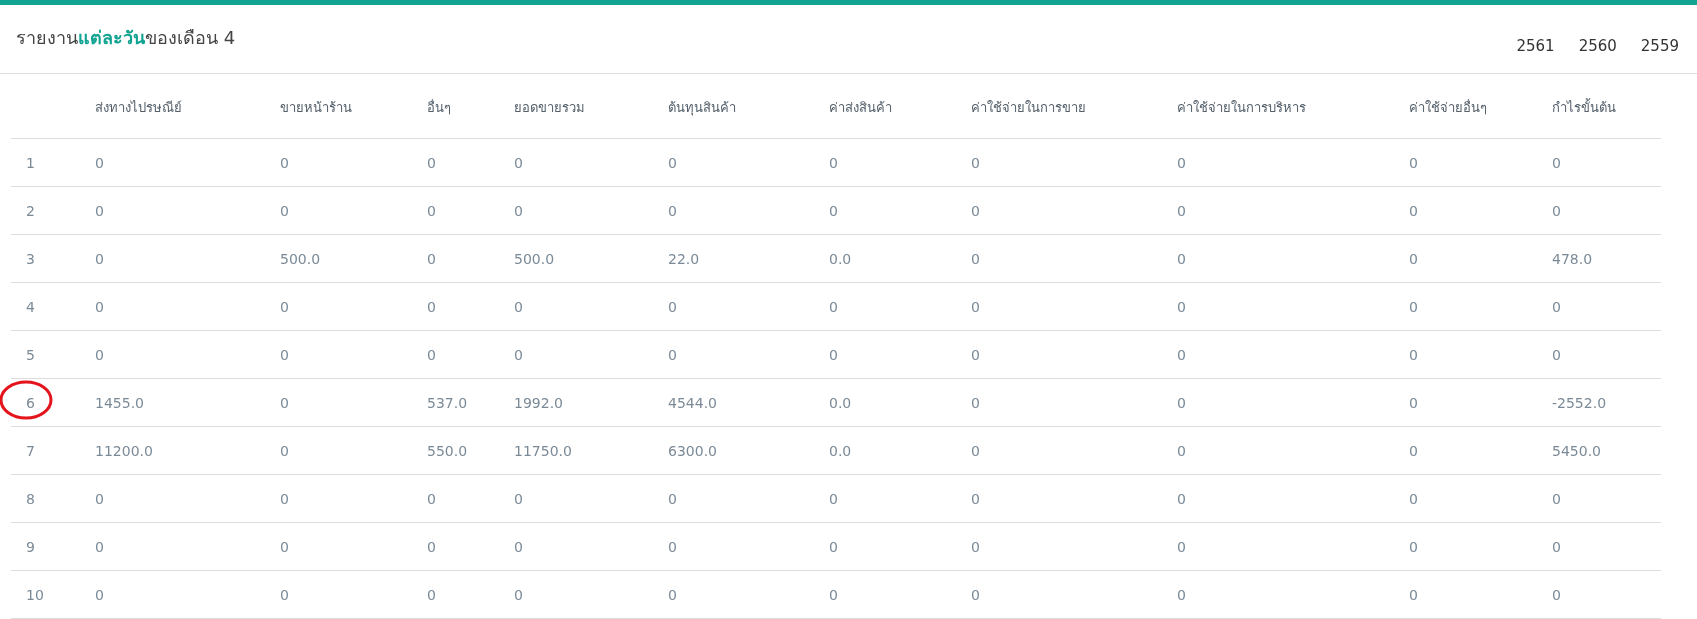  I want to click on report-title: รายงานแต่ละวันของเดือน 4, so click(126, 38).